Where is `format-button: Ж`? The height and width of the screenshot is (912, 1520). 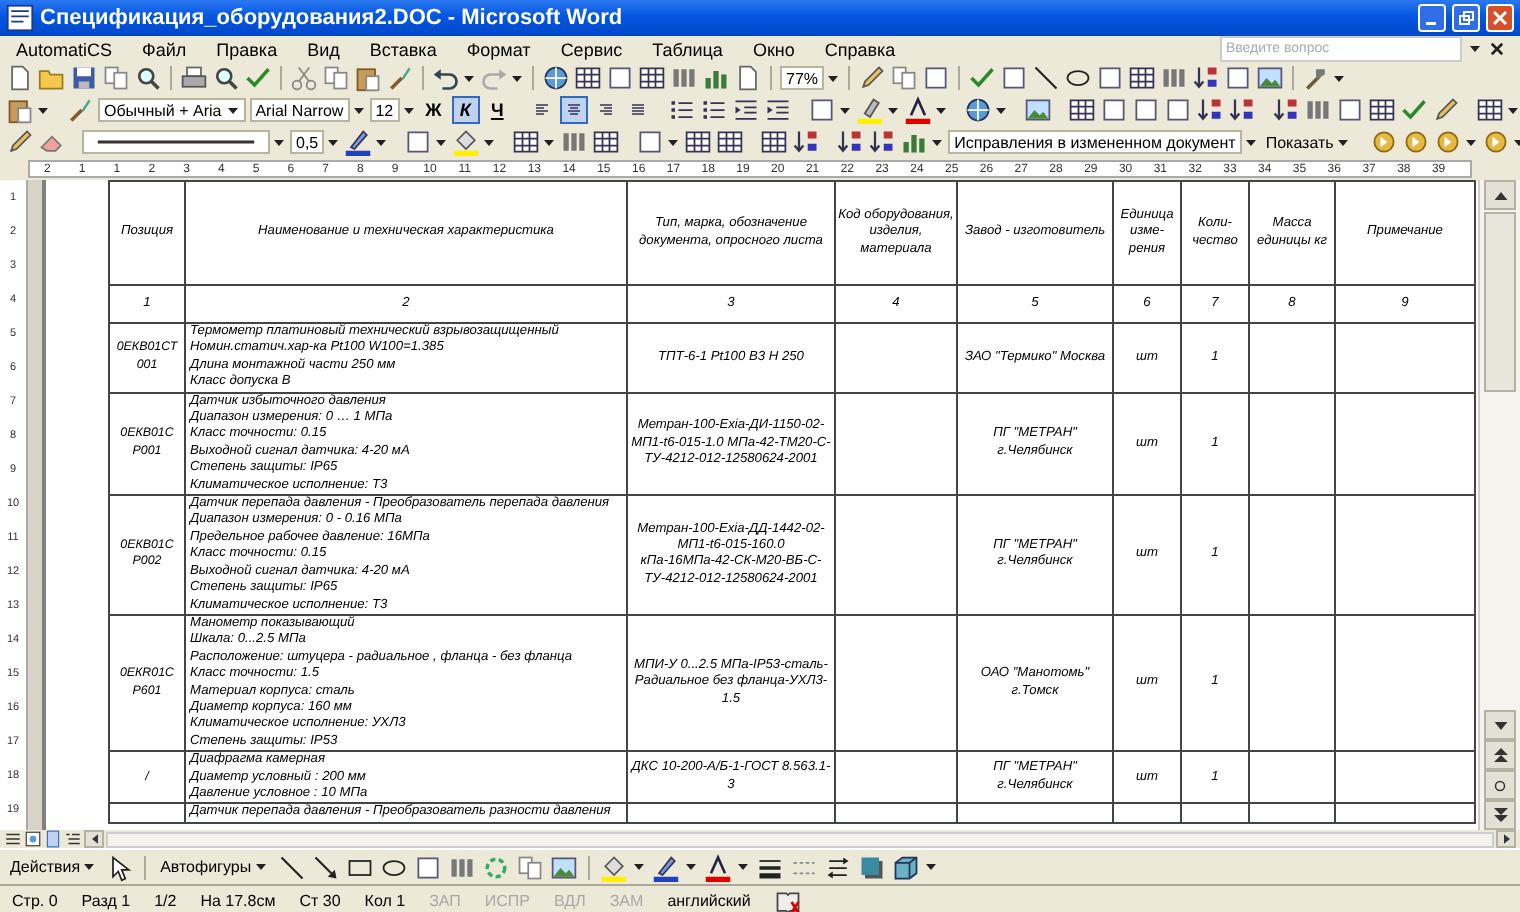
format-button: Ж is located at coordinates (433, 110).